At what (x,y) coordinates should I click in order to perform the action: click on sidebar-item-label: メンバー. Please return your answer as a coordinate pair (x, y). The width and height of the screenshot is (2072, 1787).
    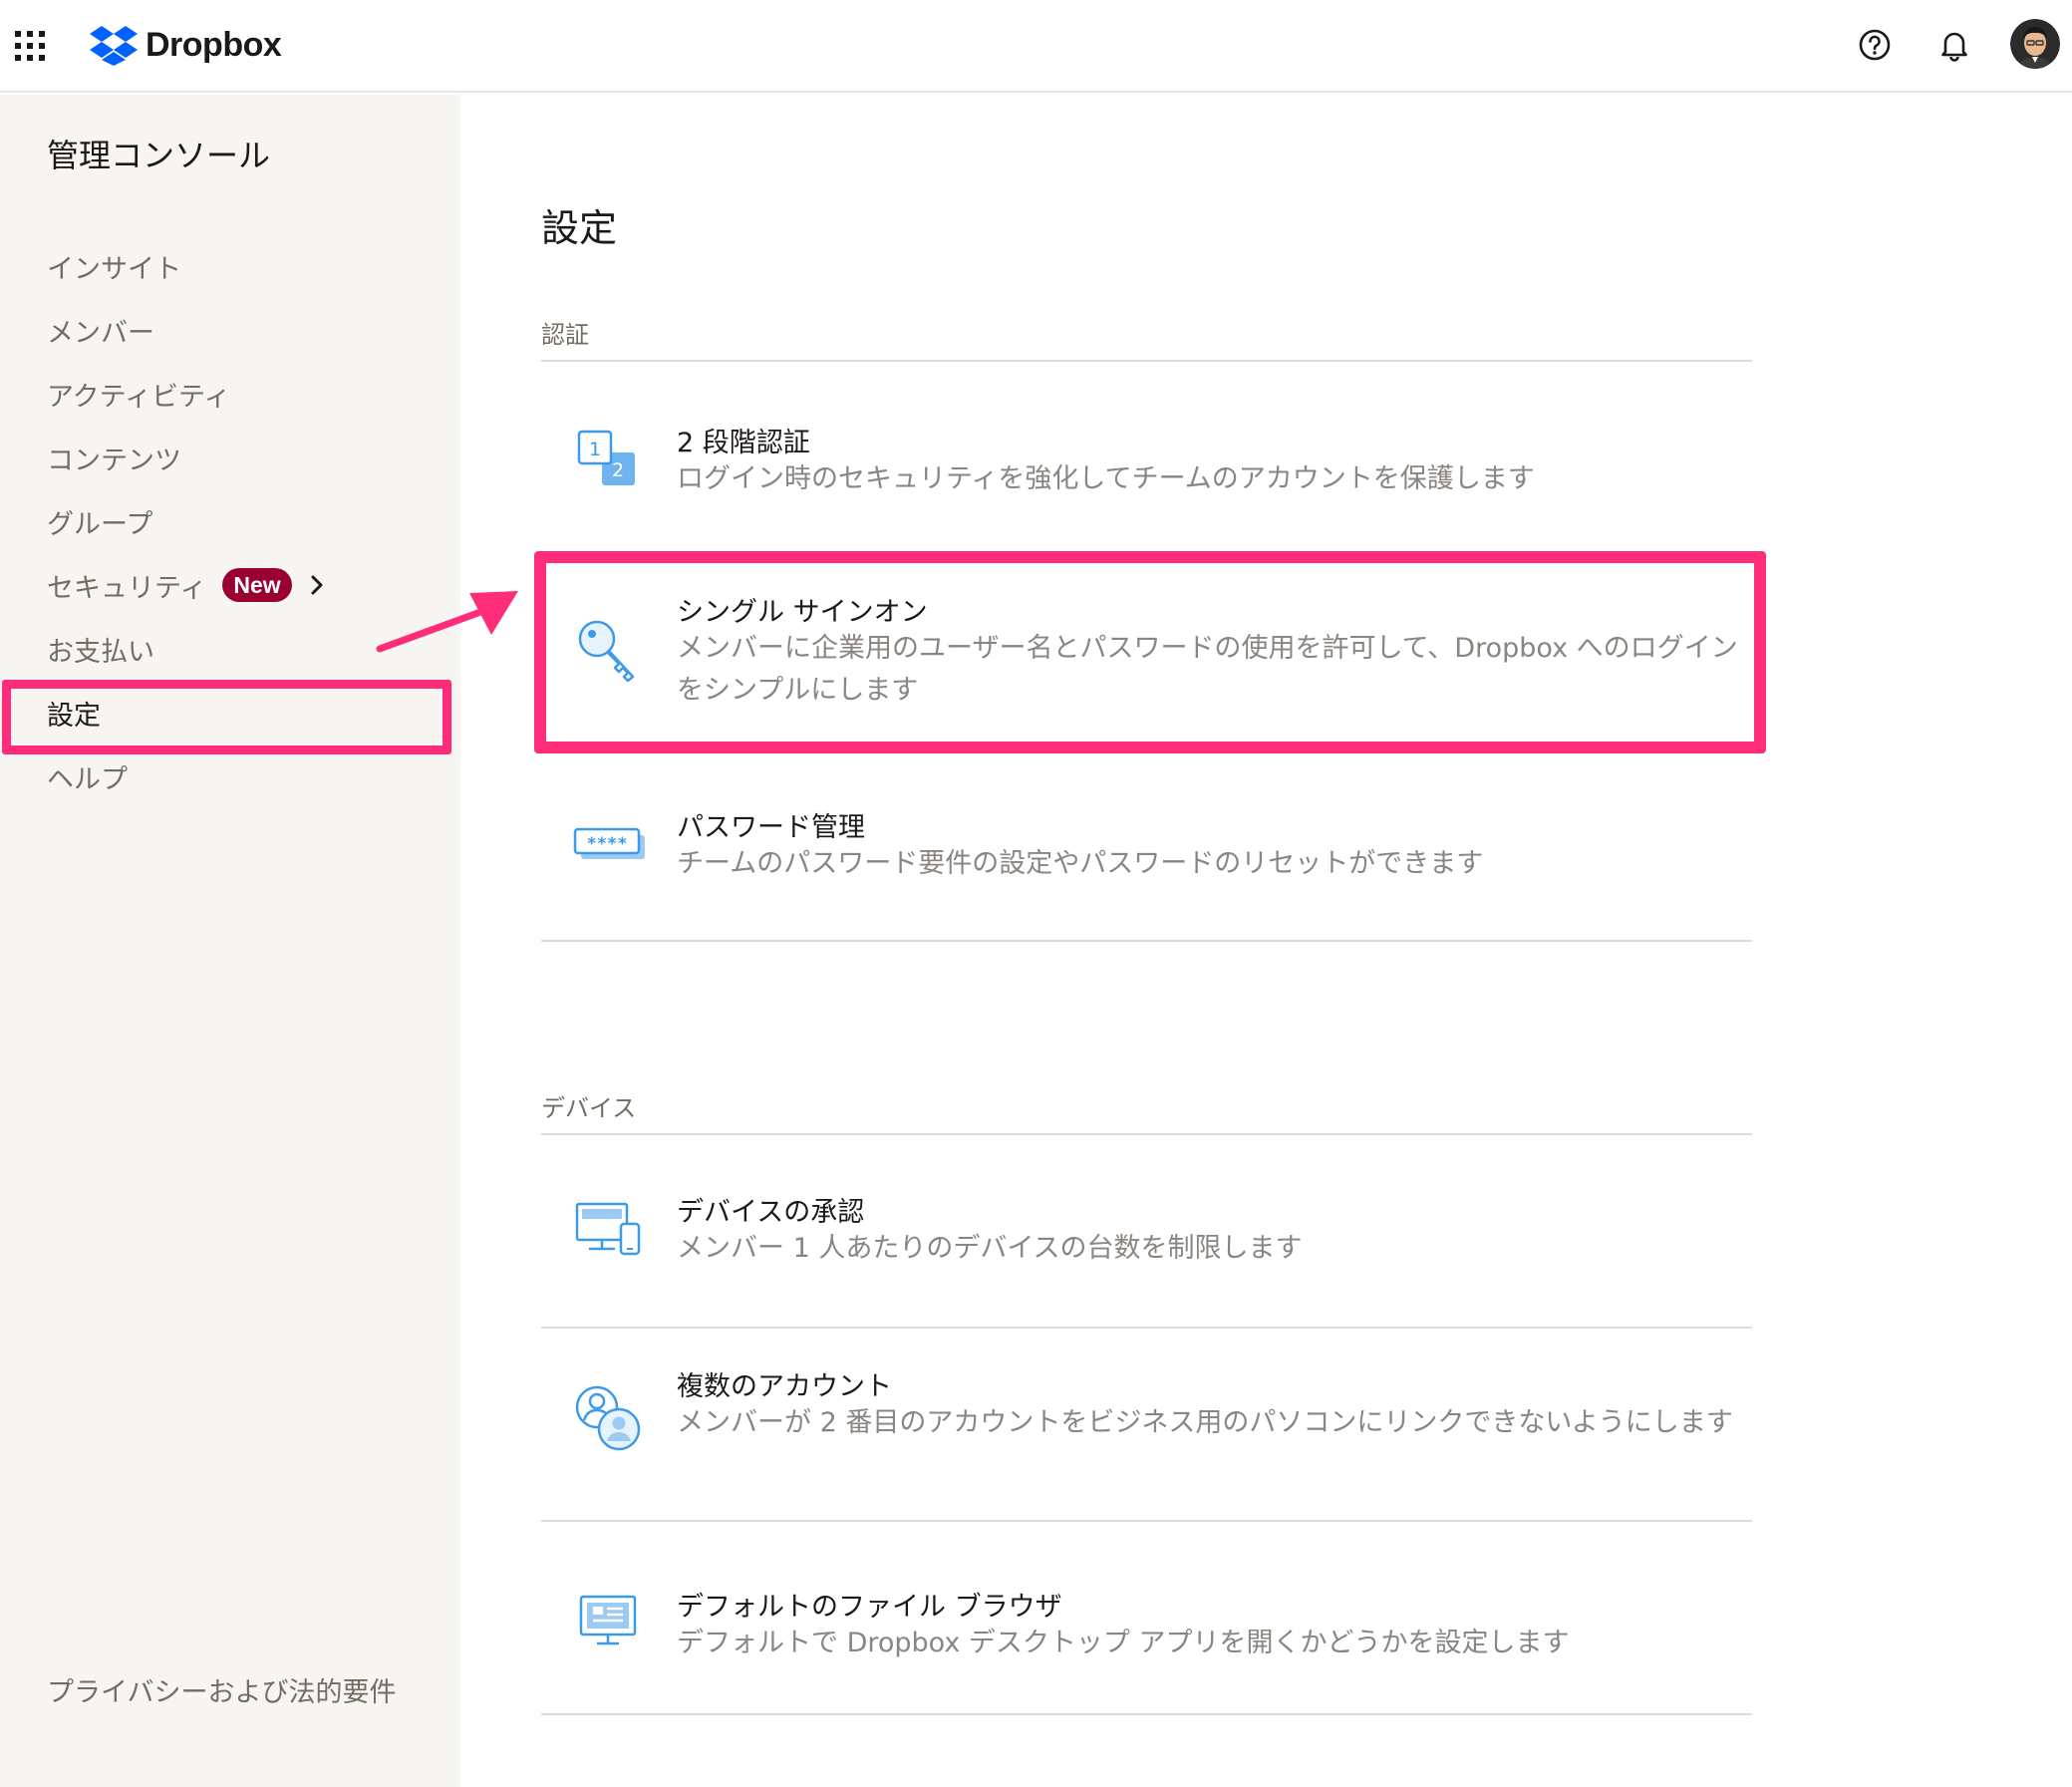
    Looking at the image, I should click on (100, 333).